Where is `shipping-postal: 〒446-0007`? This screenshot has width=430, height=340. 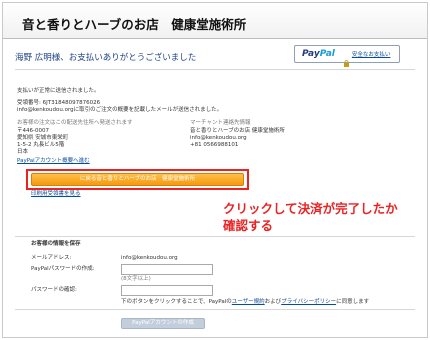 shipping-postal: 〒446-0007 is located at coordinates (33, 131).